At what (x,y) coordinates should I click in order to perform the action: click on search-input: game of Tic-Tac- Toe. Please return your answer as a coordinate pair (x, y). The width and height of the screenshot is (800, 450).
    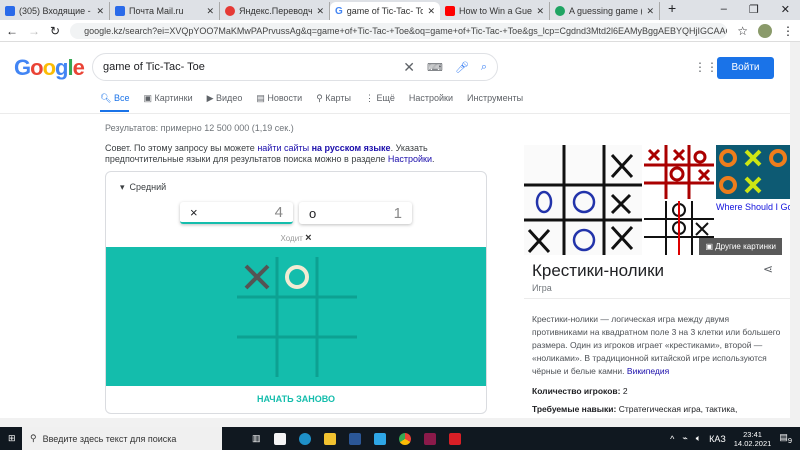
    Looking at the image, I should click on (247, 67).